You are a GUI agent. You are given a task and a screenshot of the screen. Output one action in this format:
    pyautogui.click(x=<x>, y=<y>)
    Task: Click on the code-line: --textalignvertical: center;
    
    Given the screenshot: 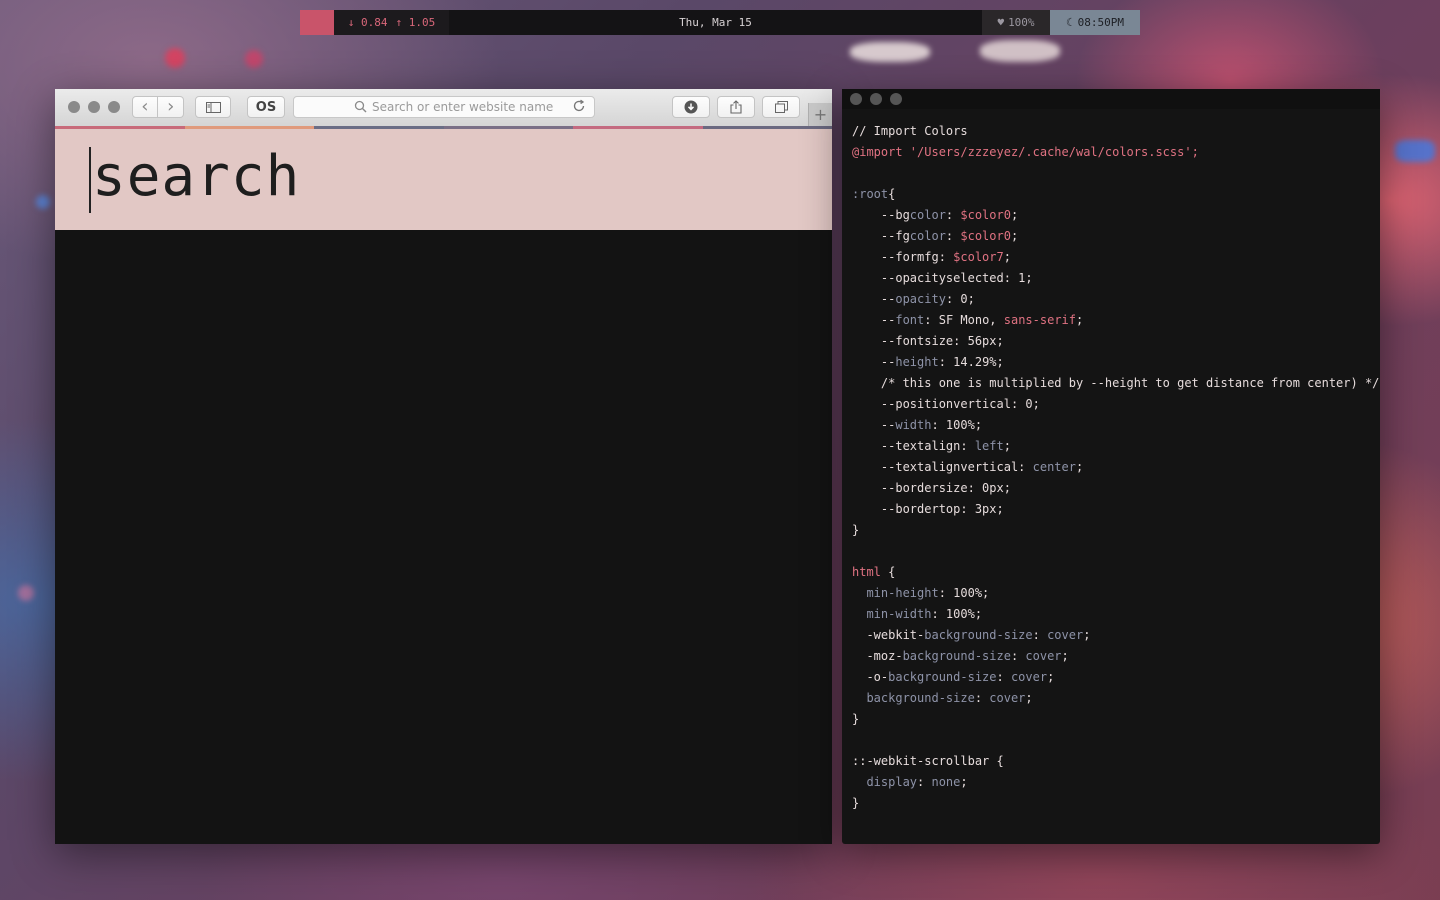 What is the action you would take?
    pyautogui.click(x=1115, y=467)
    